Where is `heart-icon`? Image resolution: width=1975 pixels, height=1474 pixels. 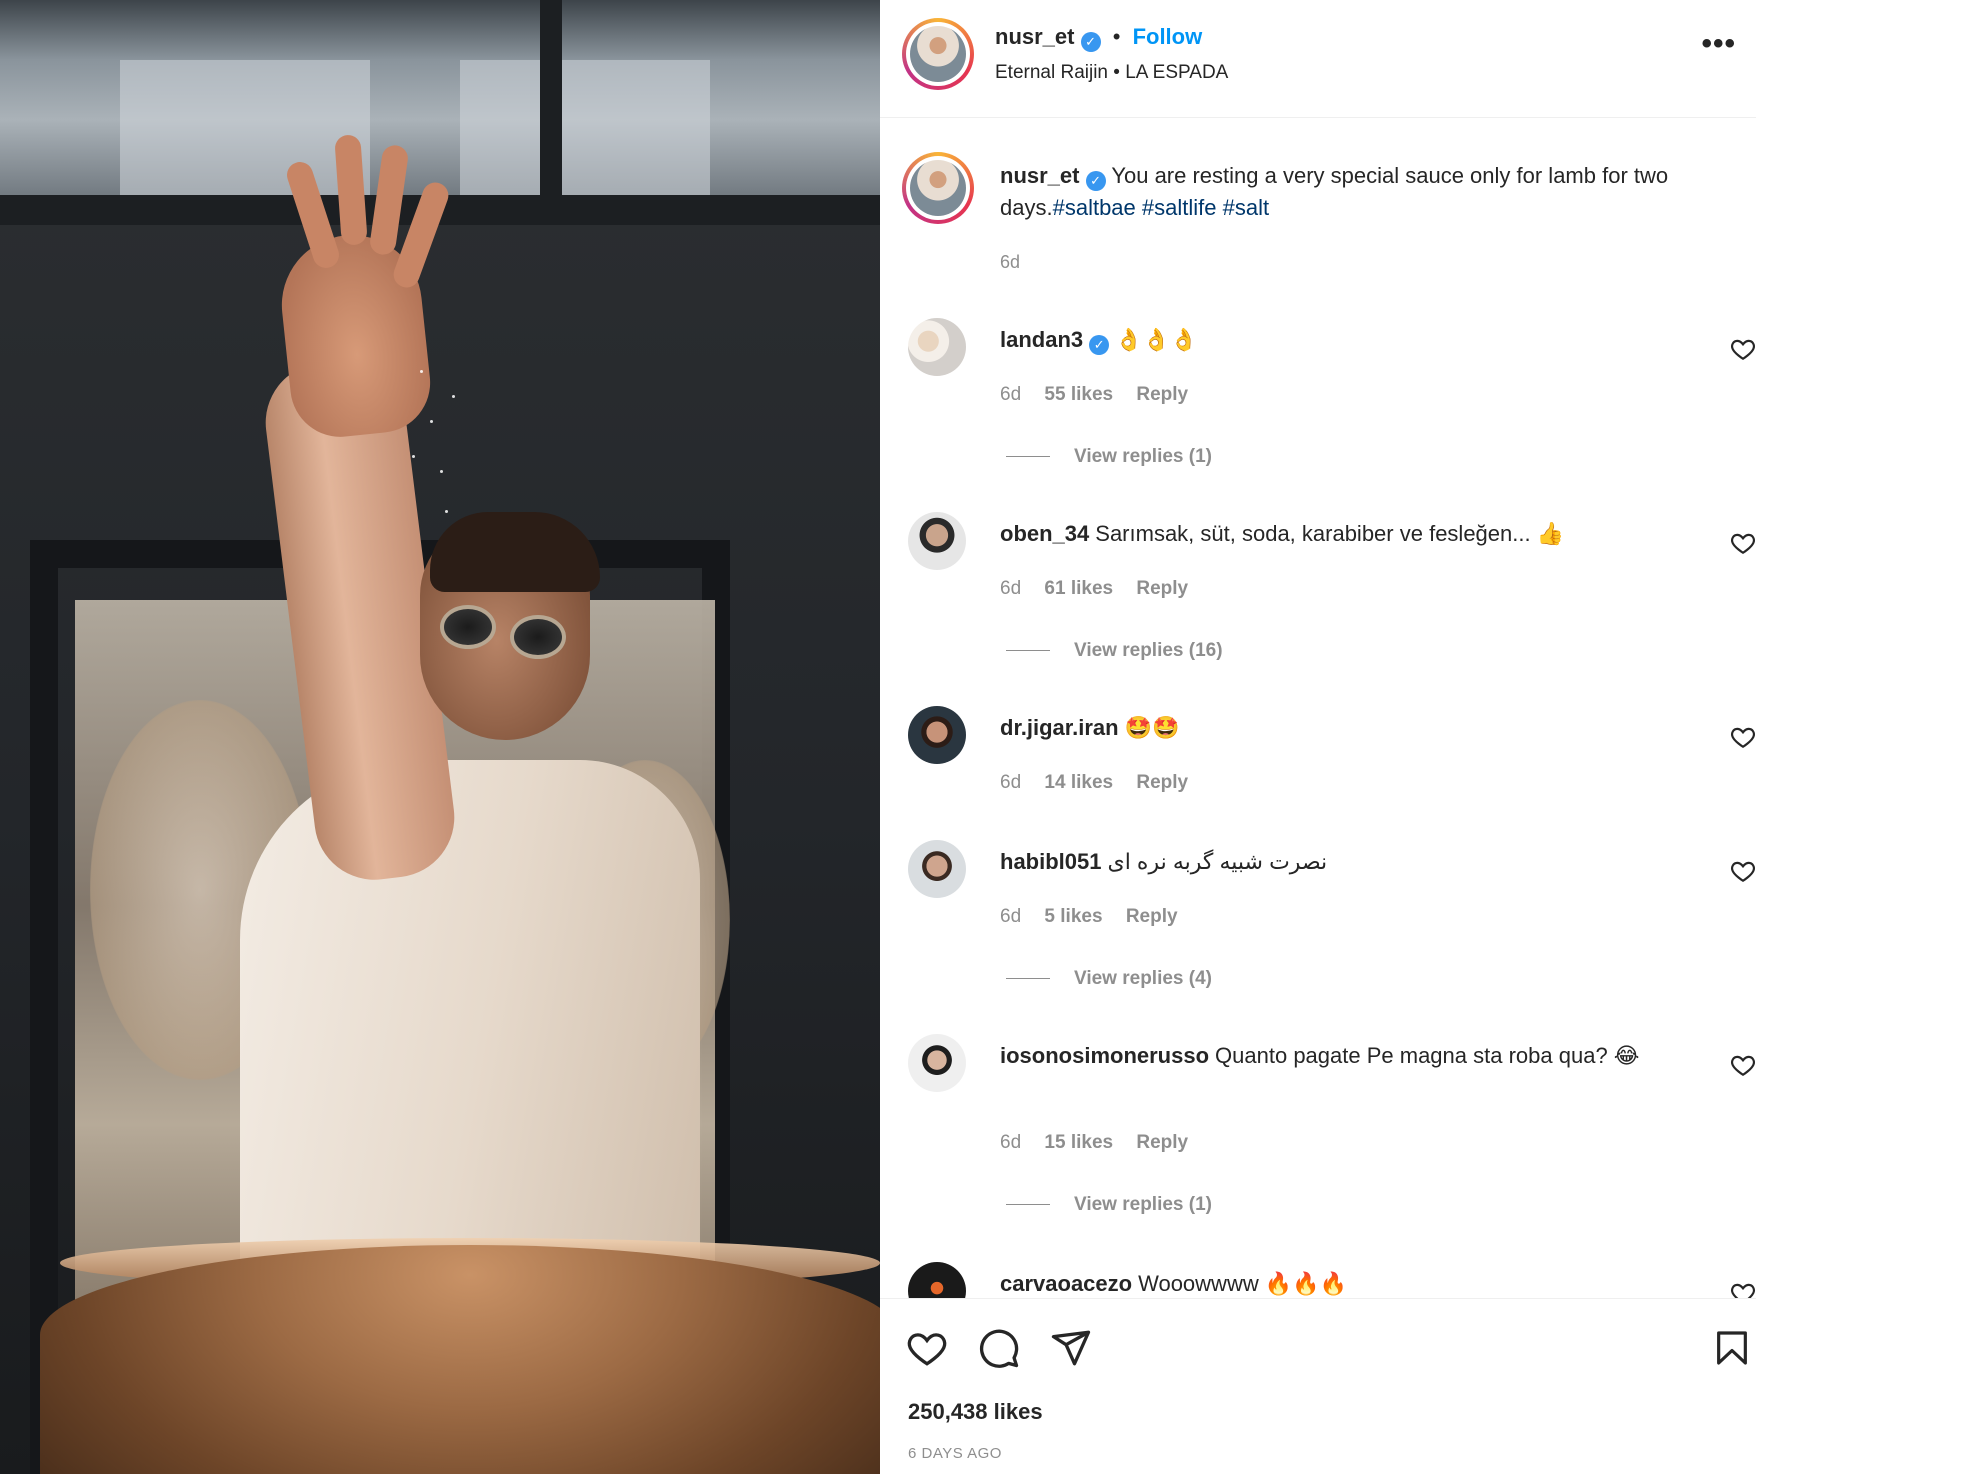
heart-icon is located at coordinates (927, 1348).